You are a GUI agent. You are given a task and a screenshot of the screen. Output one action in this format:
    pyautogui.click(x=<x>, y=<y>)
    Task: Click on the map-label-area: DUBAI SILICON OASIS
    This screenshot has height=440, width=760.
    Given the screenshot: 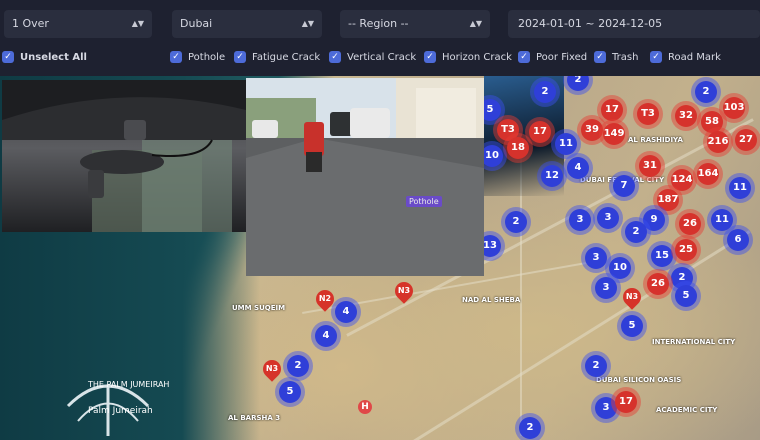 What is the action you would take?
    pyautogui.click(x=639, y=380)
    